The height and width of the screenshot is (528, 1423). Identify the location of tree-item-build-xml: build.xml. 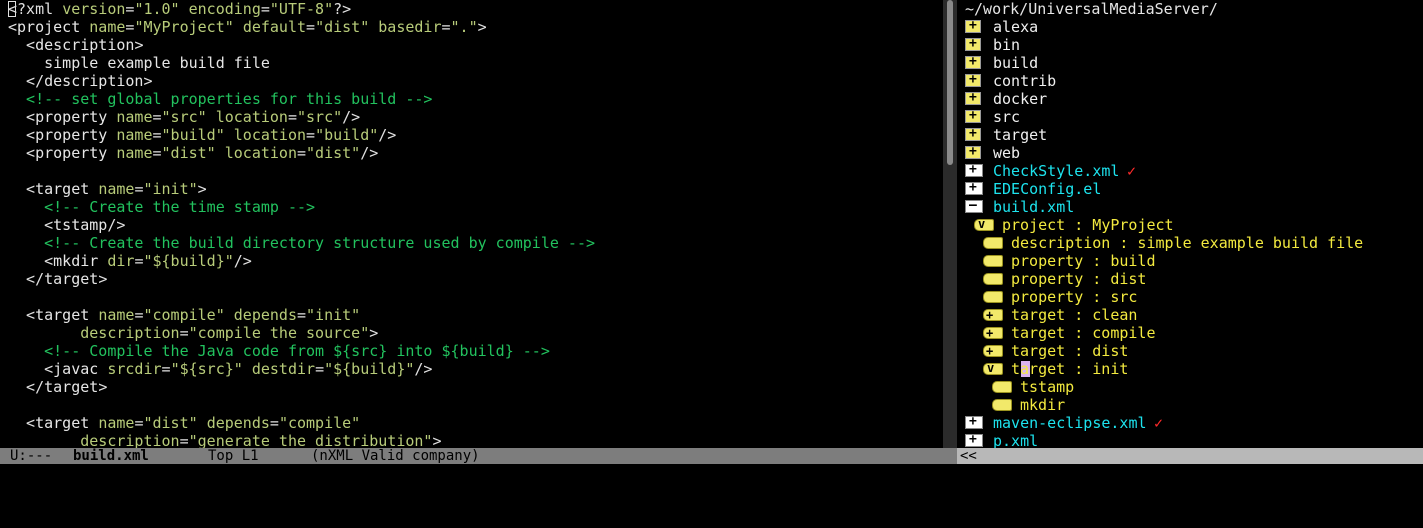
(1190, 206).